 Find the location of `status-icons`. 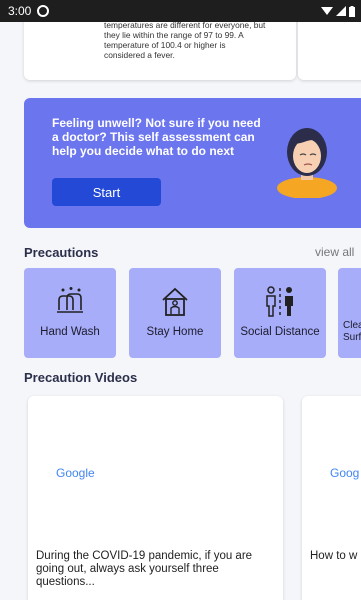

status-icons is located at coordinates (338, 11).